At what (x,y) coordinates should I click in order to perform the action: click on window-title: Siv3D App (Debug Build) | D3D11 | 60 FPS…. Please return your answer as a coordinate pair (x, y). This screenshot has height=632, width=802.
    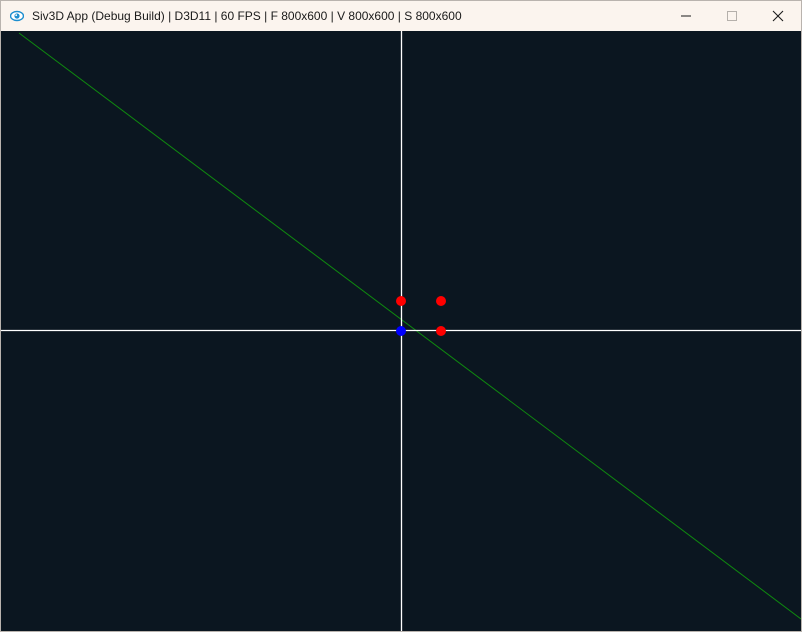
    Looking at the image, I should click on (247, 16).